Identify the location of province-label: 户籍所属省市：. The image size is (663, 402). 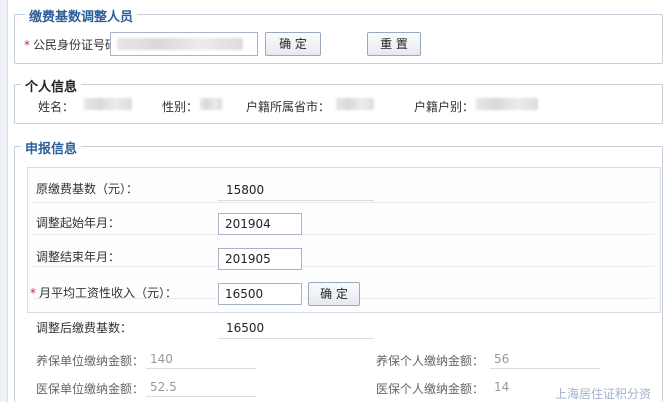
(288, 107).